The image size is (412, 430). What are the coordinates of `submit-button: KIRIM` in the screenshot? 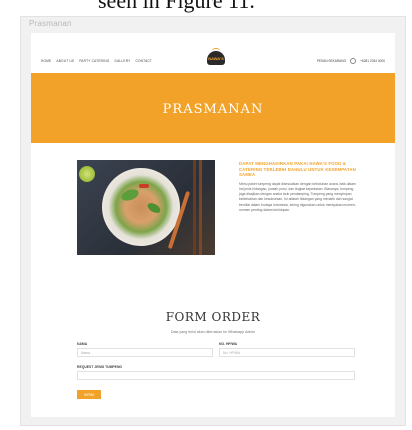 It's located at (89, 394).